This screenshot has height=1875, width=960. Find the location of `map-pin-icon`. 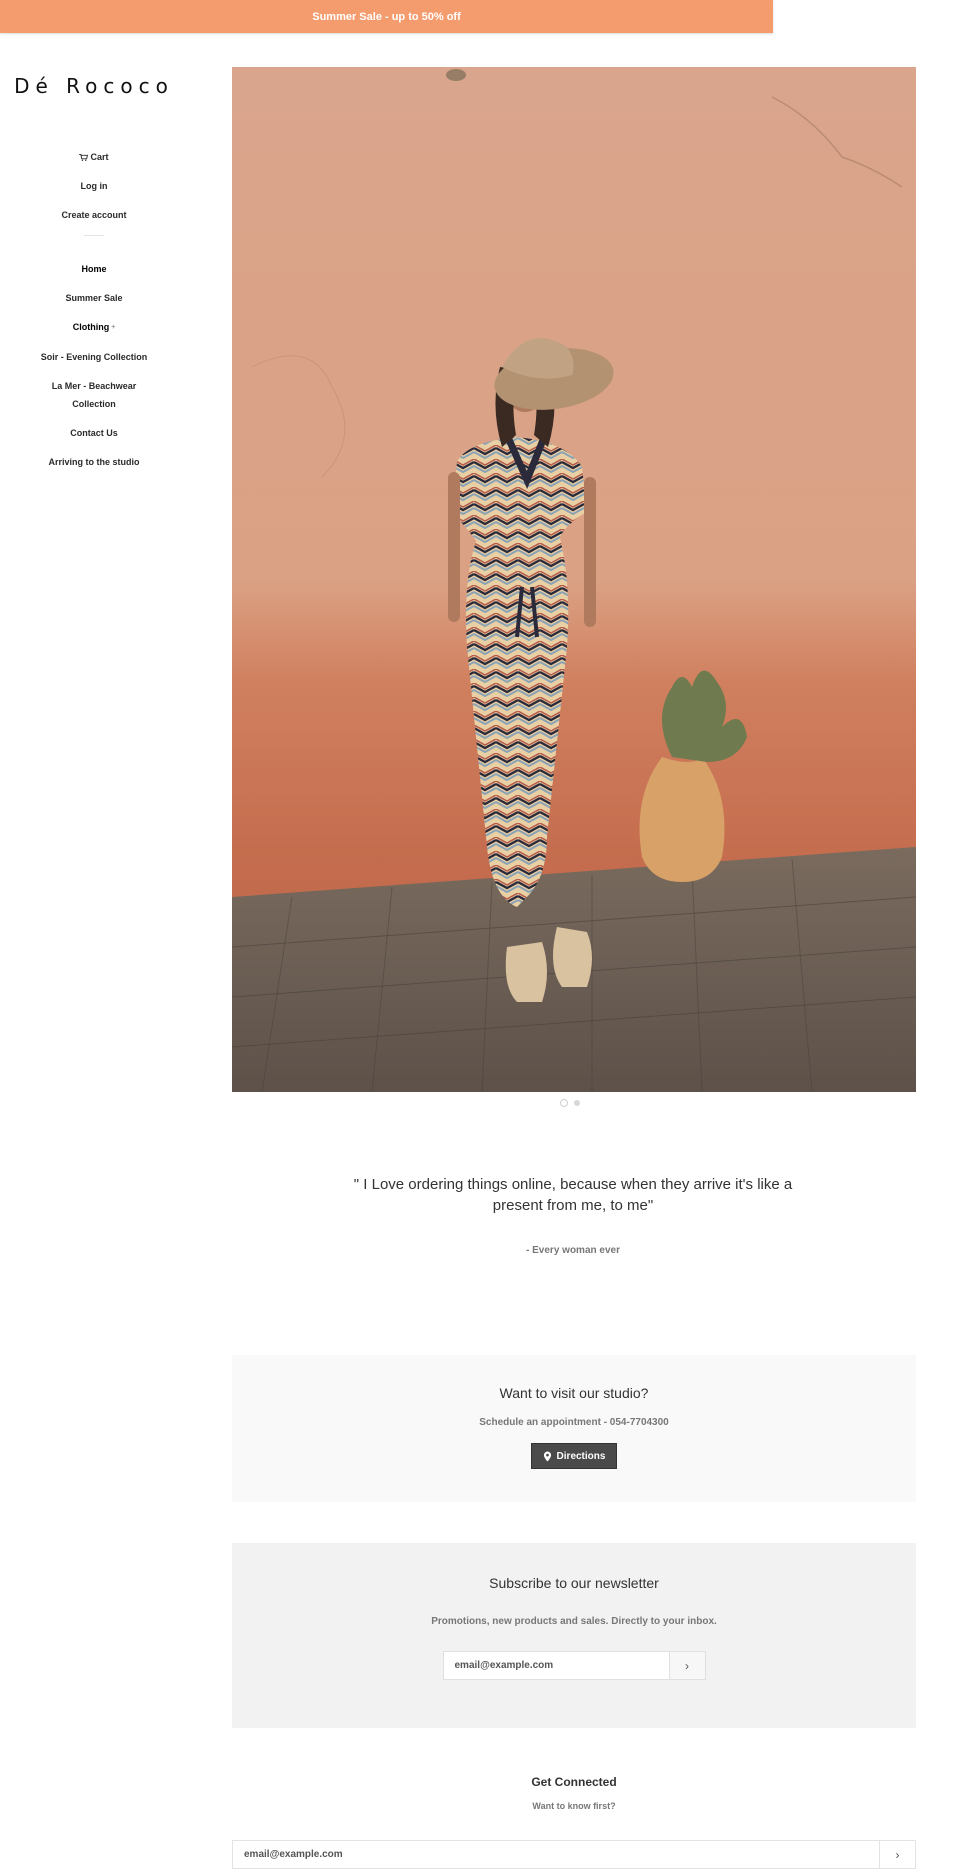

map-pin-icon is located at coordinates (547, 1456).